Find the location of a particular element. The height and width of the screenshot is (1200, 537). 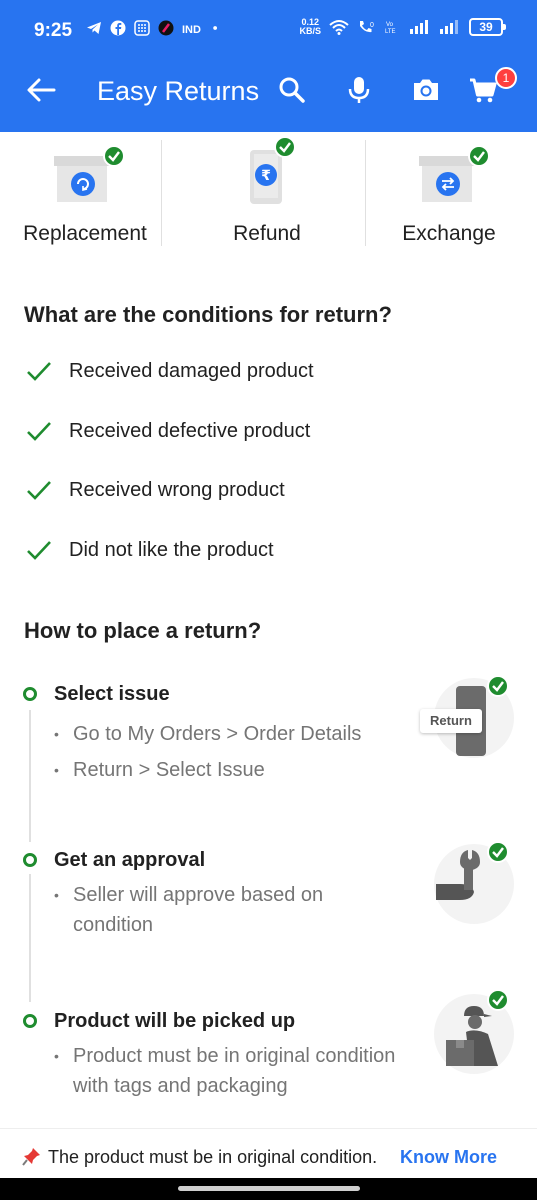

dot-icon is located at coordinates (215, 28).